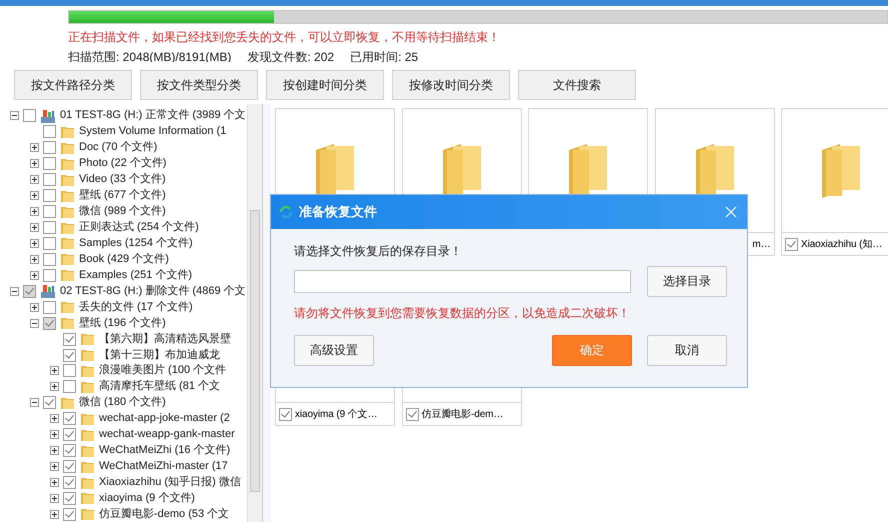 This screenshot has height=522, width=888. What do you see at coordinates (124, 259) in the screenshot?
I see `tree-item: Book (429 个文件)` at bounding box center [124, 259].